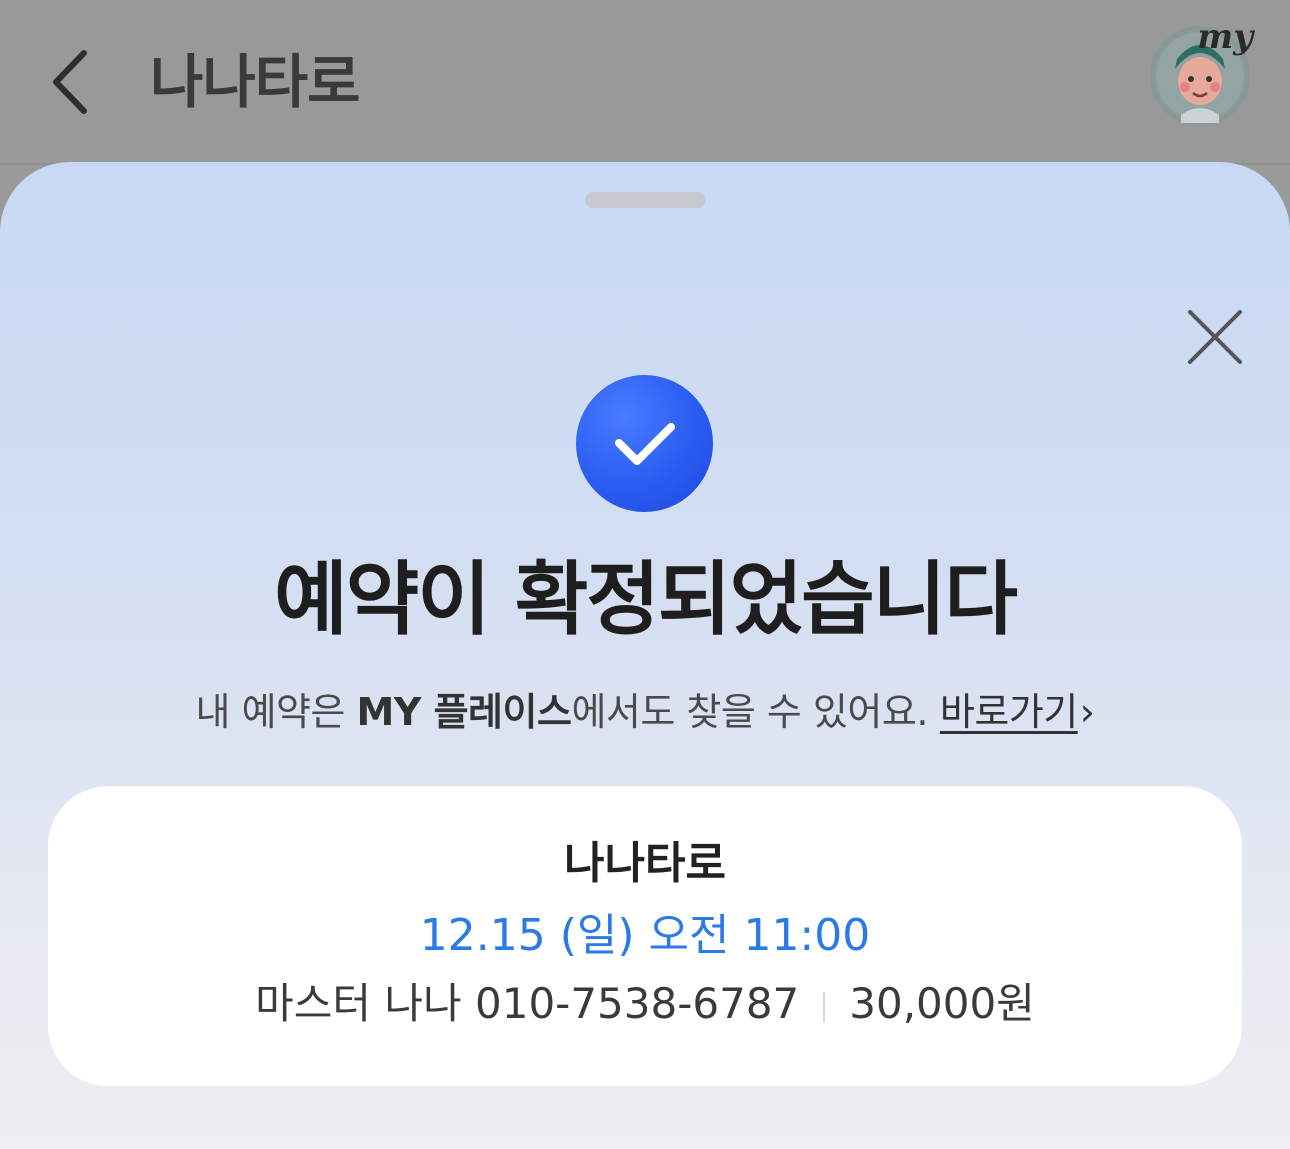 This screenshot has height=1149, width=1290. What do you see at coordinates (276, 712) in the screenshot?
I see `hint-prefix: 내 예약은` at bounding box center [276, 712].